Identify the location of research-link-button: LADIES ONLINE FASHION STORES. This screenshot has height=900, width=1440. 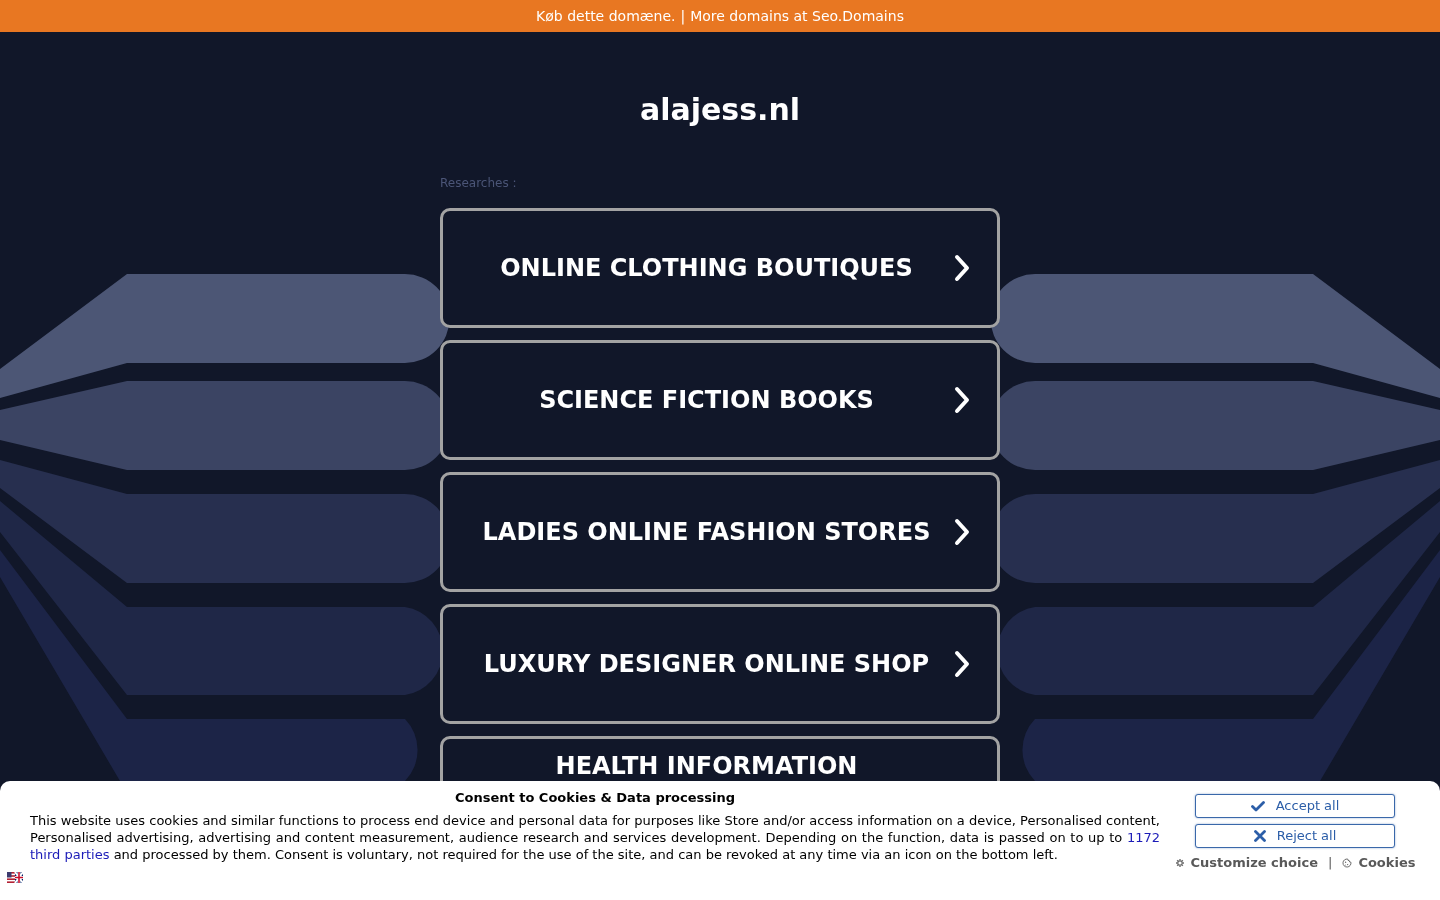
(720, 532).